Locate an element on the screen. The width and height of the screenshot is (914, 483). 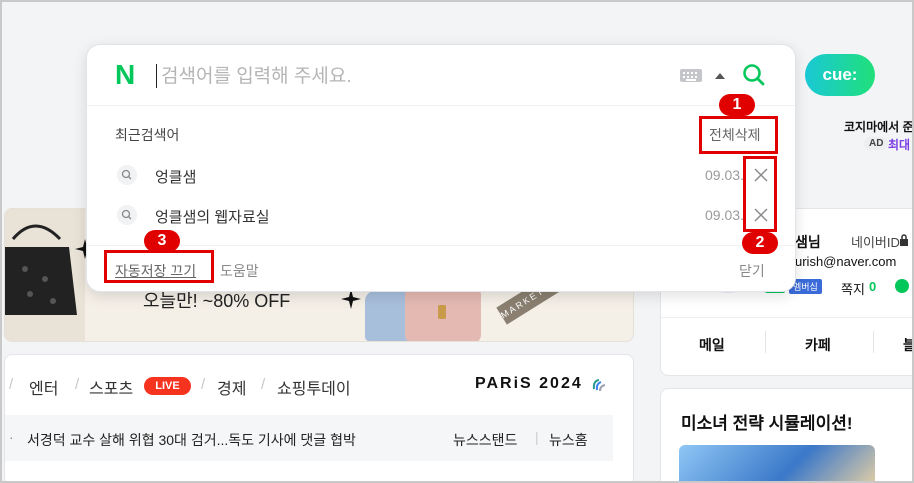
menu-blog: 블 is located at coordinates (907, 345).